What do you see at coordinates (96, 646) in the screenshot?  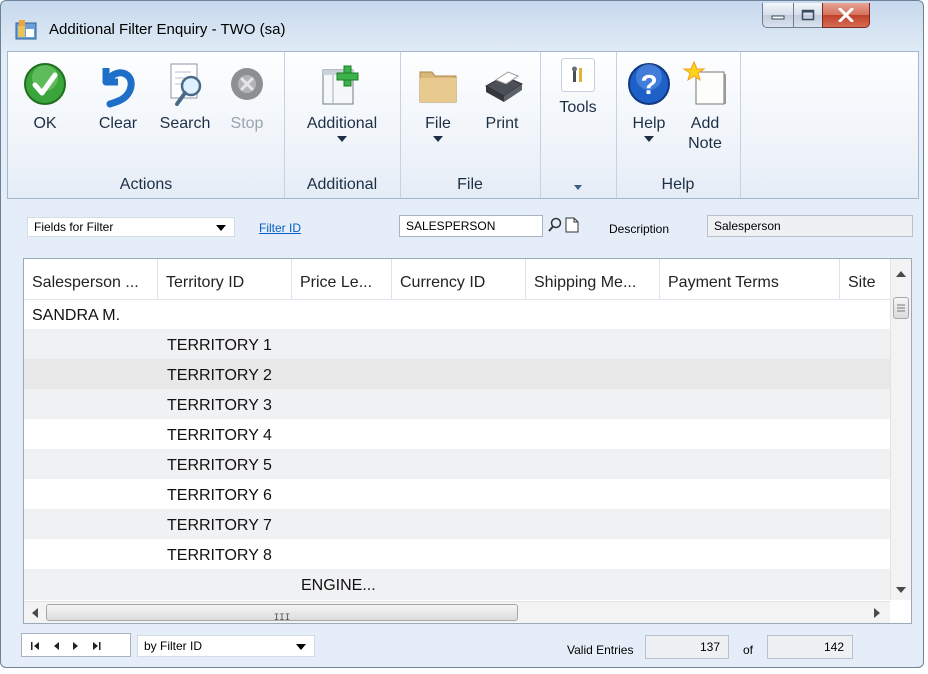 I see `last-record-icon` at bounding box center [96, 646].